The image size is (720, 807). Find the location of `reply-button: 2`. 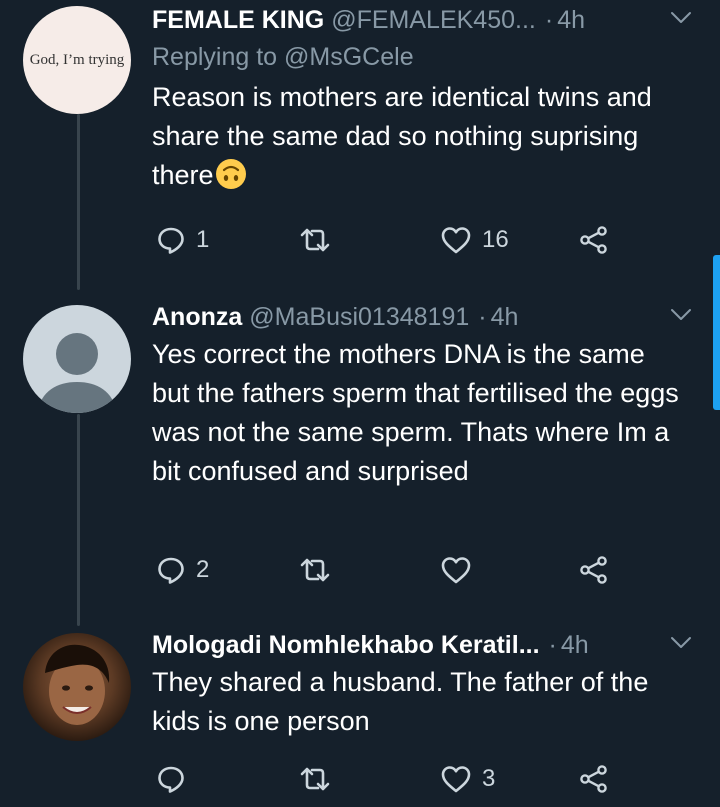

reply-button: 2 is located at coordinates (182, 570).